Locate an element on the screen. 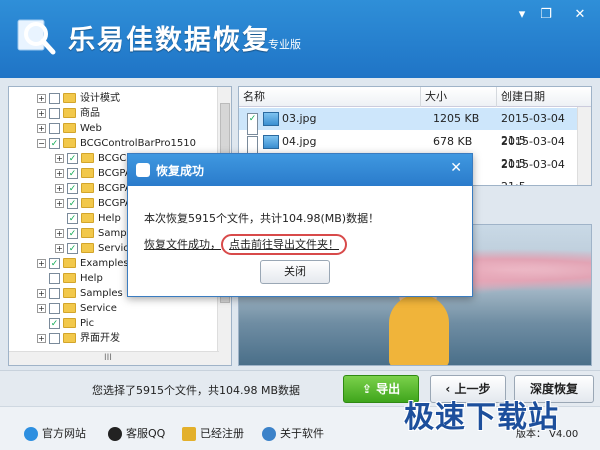 Image resolution: width=600 pixels, height=450 pixels. tree-item: + ✓ Examples is located at coordinates (83, 263).